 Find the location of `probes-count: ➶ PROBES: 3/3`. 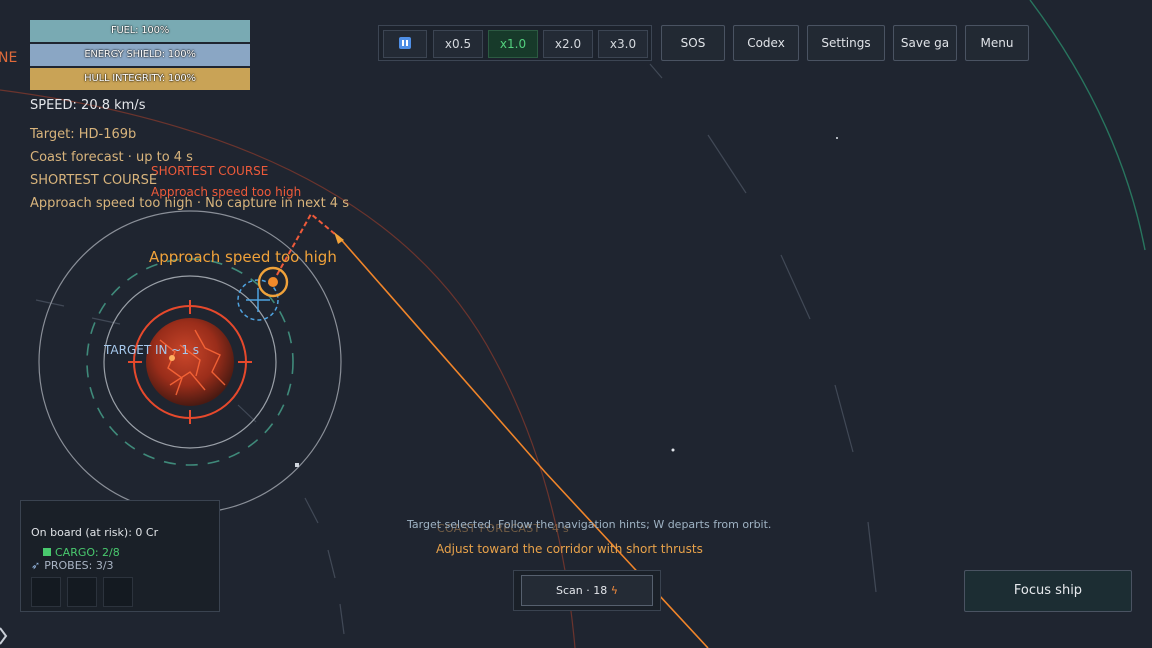

probes-count: ➶ PROBES: 3/3 is located at coordinates (72, 565).